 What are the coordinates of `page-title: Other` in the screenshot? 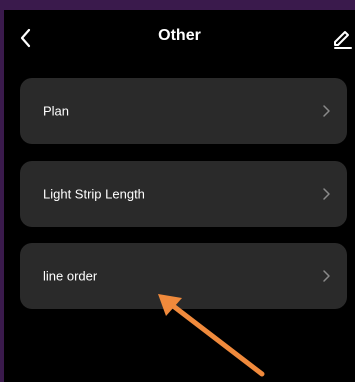 It's located at (179, 35).